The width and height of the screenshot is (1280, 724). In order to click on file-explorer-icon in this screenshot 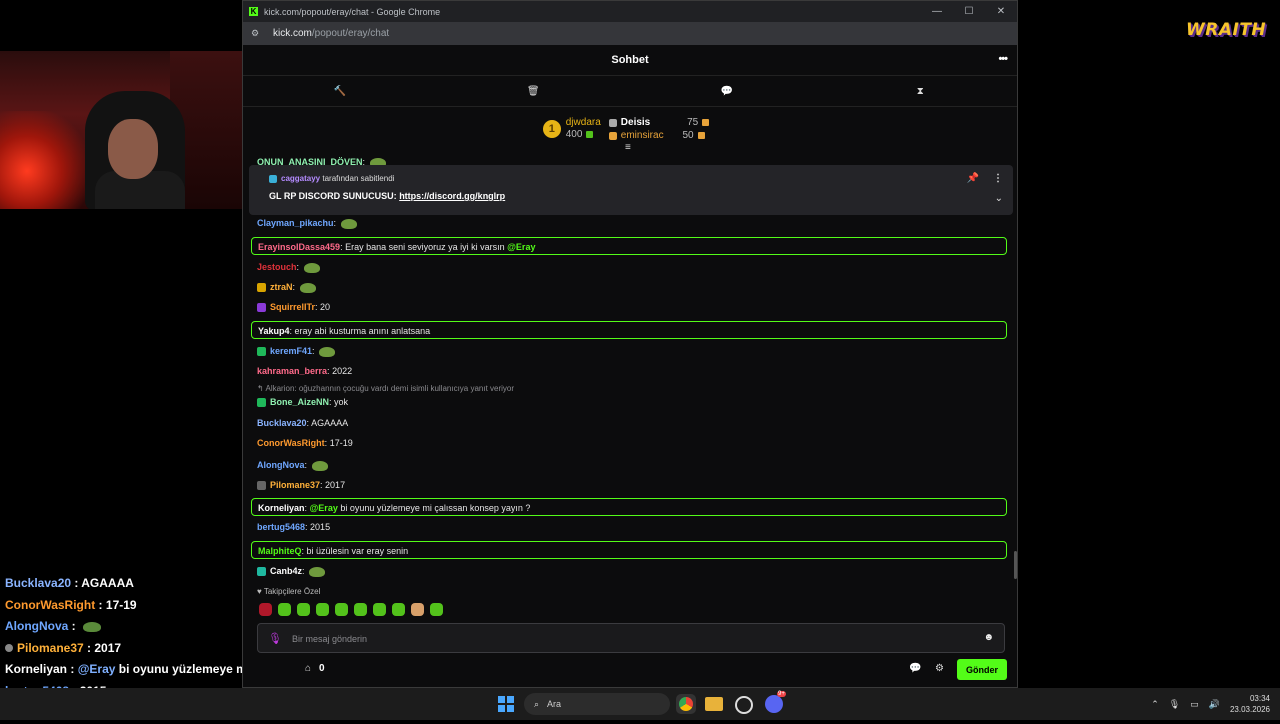, I will do `click(714, 704)`.